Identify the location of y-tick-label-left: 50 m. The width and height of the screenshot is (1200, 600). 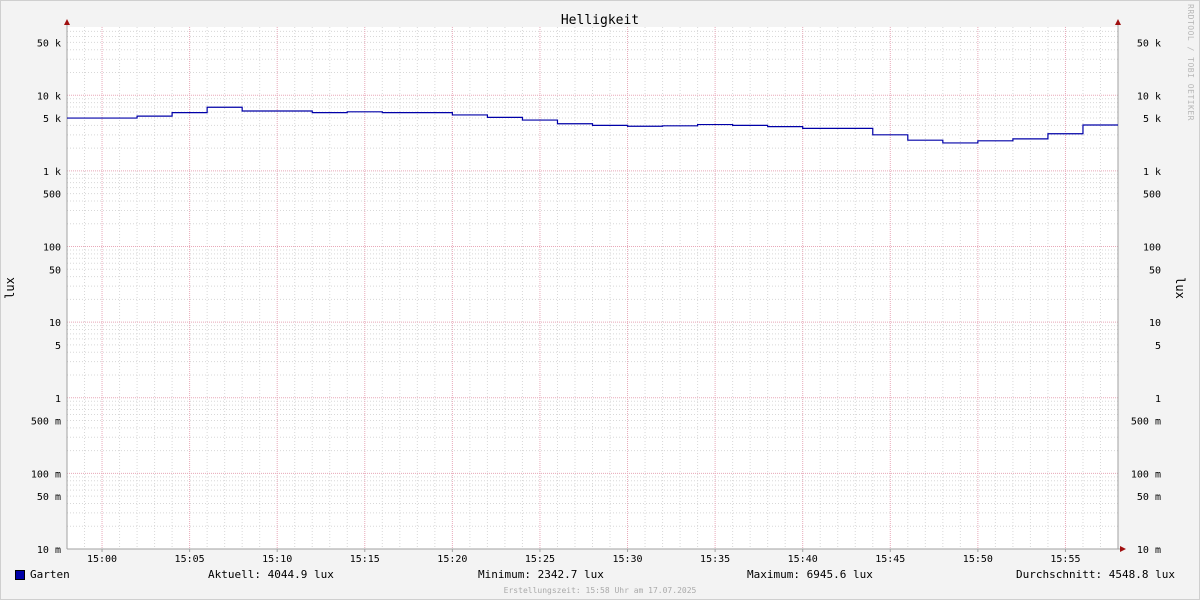
(49, 497).